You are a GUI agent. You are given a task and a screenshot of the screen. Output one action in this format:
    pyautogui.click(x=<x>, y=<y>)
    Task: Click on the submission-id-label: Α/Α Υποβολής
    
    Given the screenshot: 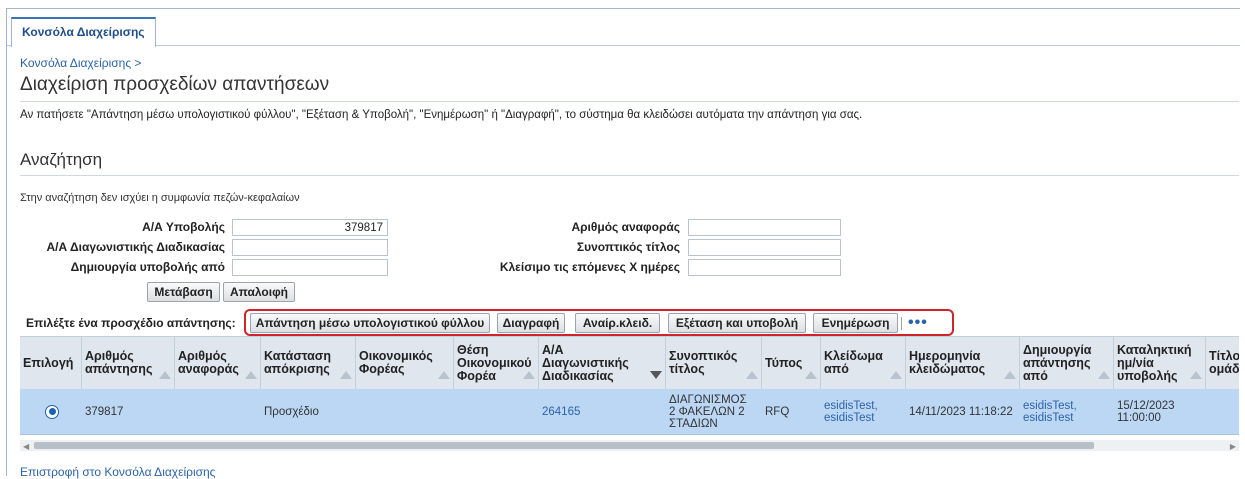 What is the action you would take?
    pyautogui.click(x=183, y=227)
    